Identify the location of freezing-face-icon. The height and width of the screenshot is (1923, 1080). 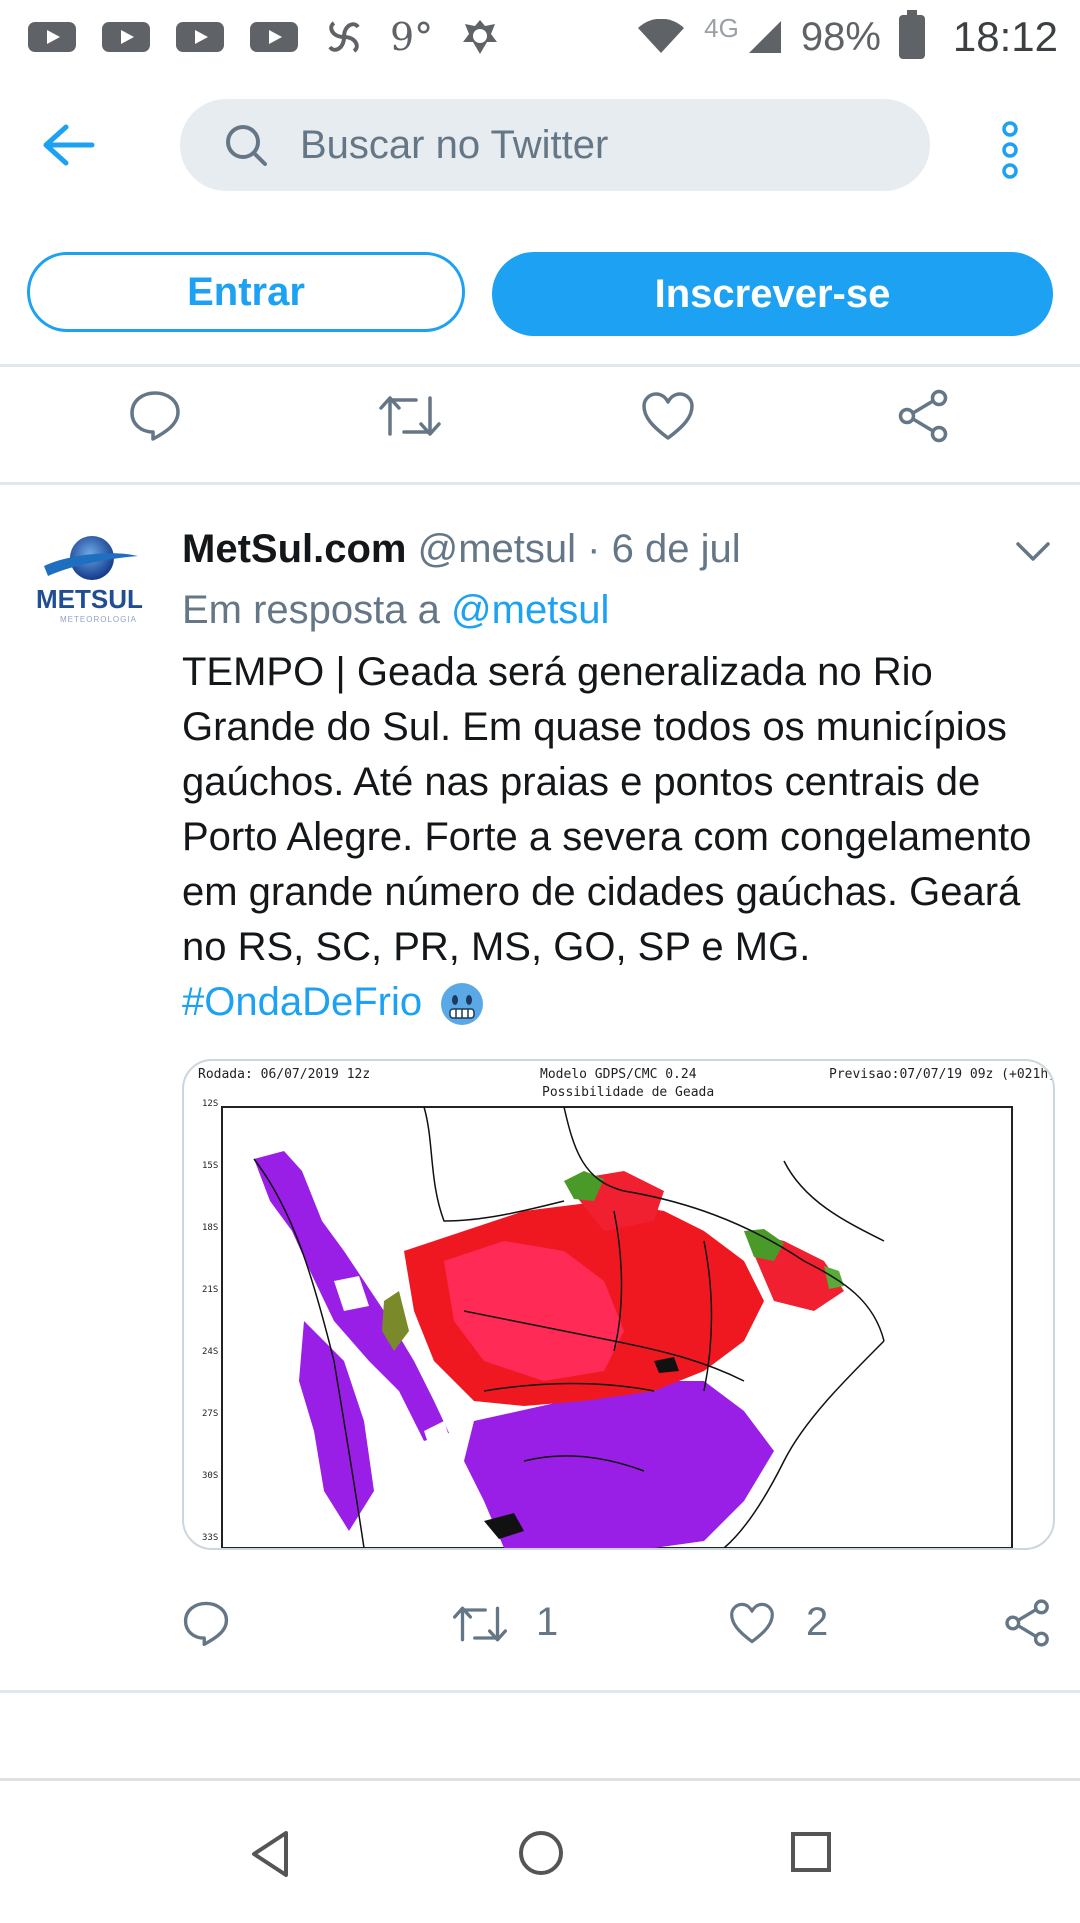
(462, 1004).